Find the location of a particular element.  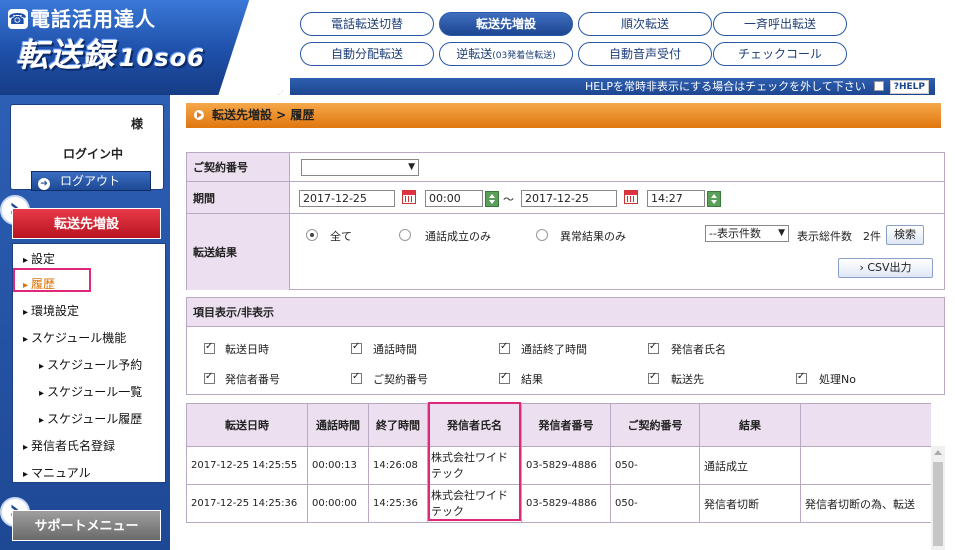

cell-end-time: 14:25:36 is located at coordinates (398, 503).